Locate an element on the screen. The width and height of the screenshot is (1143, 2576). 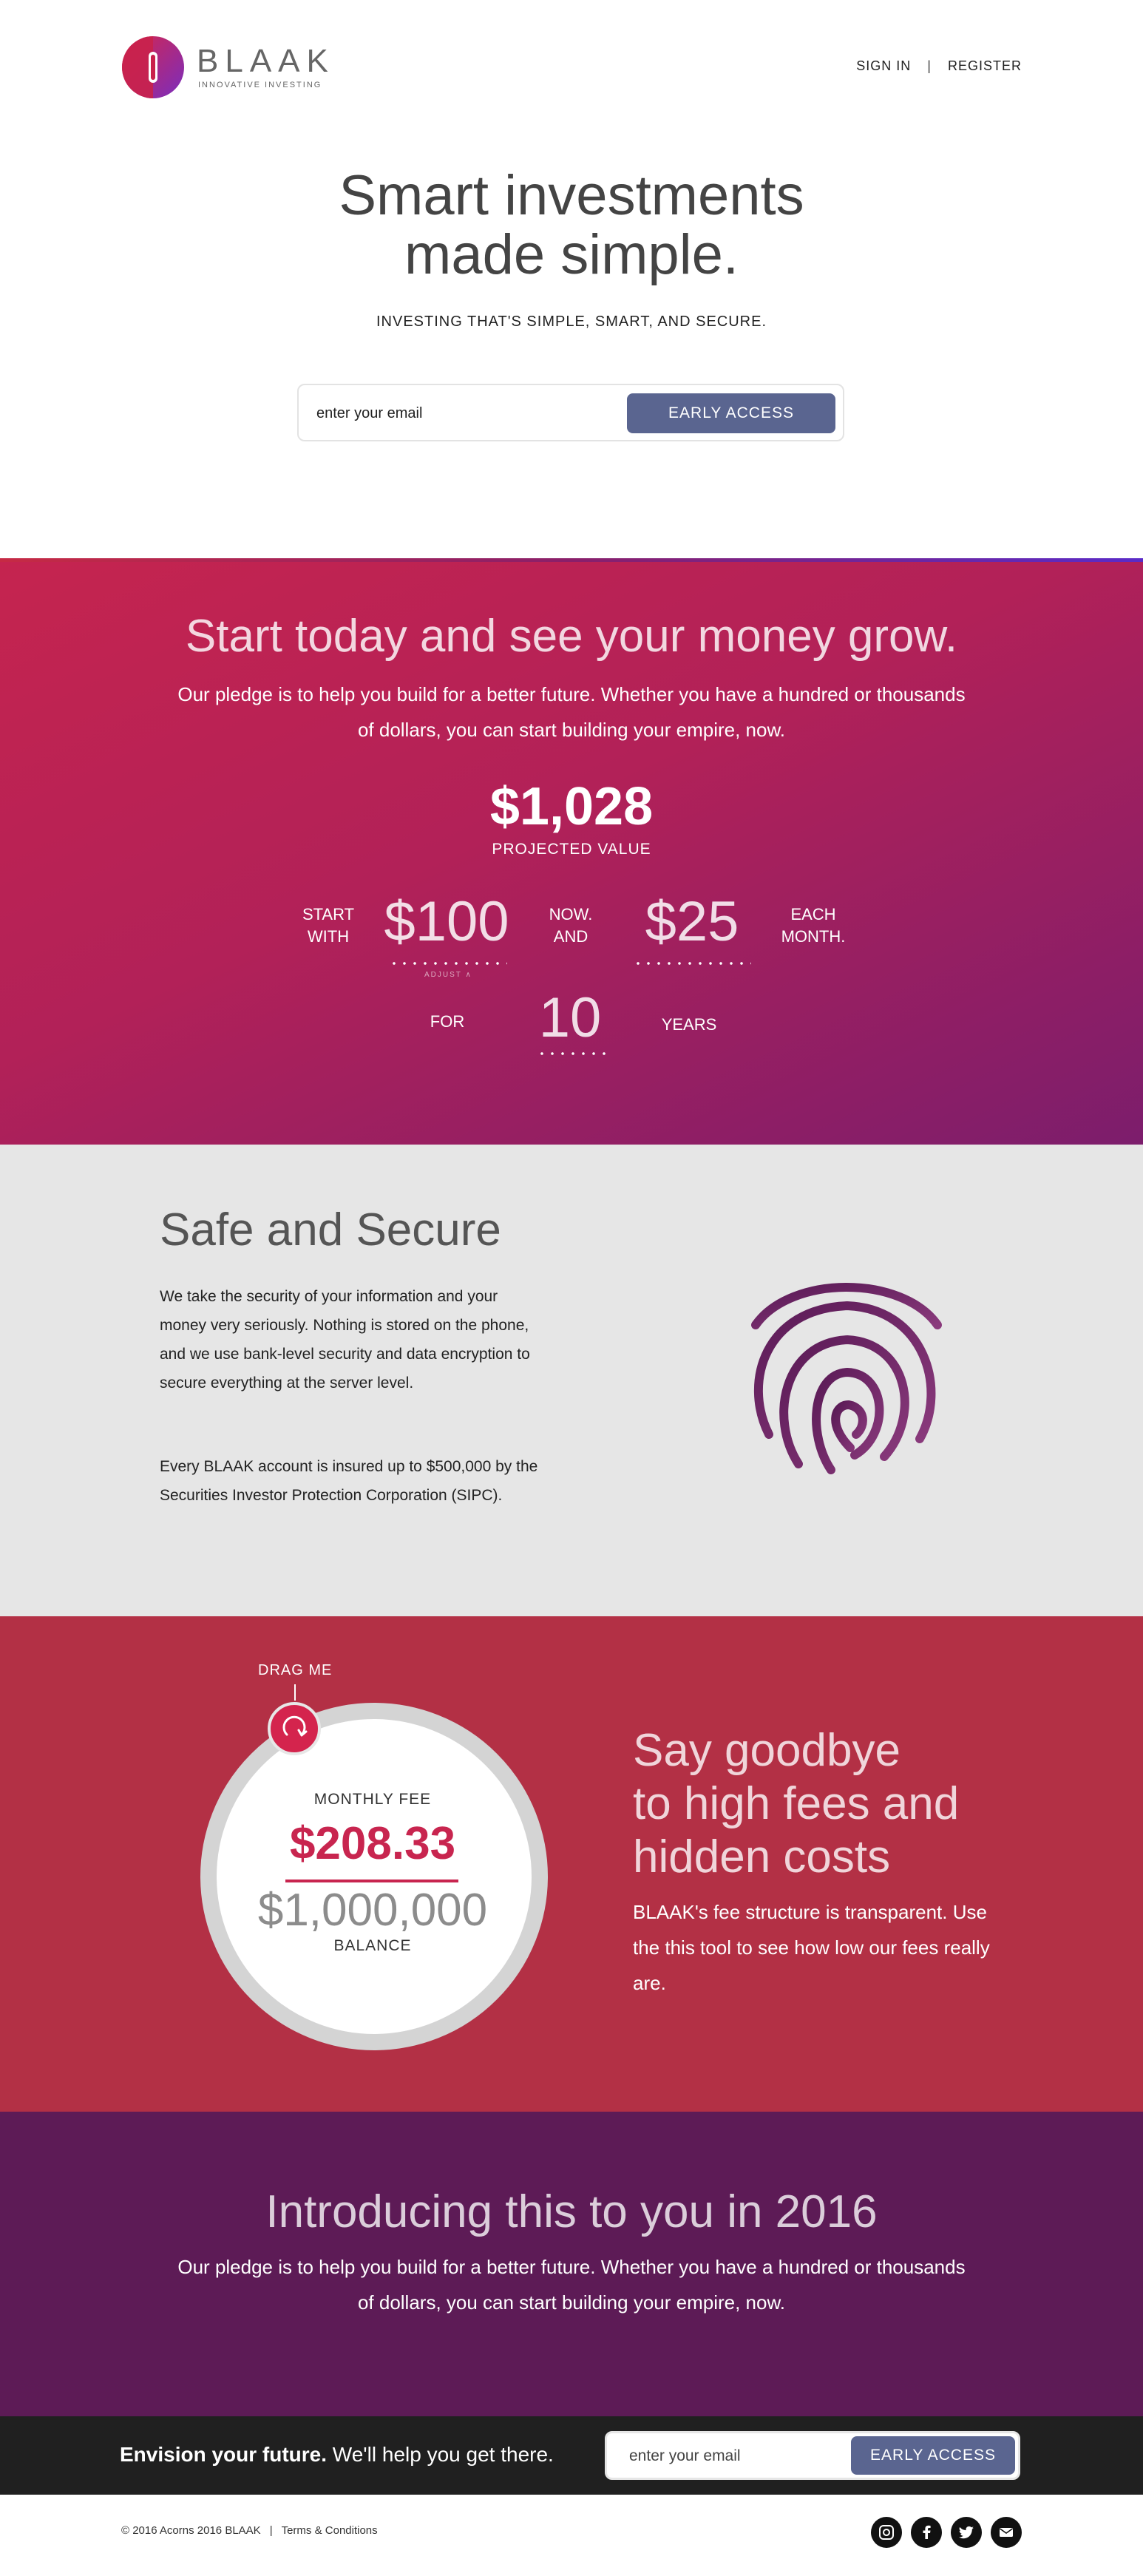
grow-title: Start today and see your money grow. is located at coordinates (571, 636).